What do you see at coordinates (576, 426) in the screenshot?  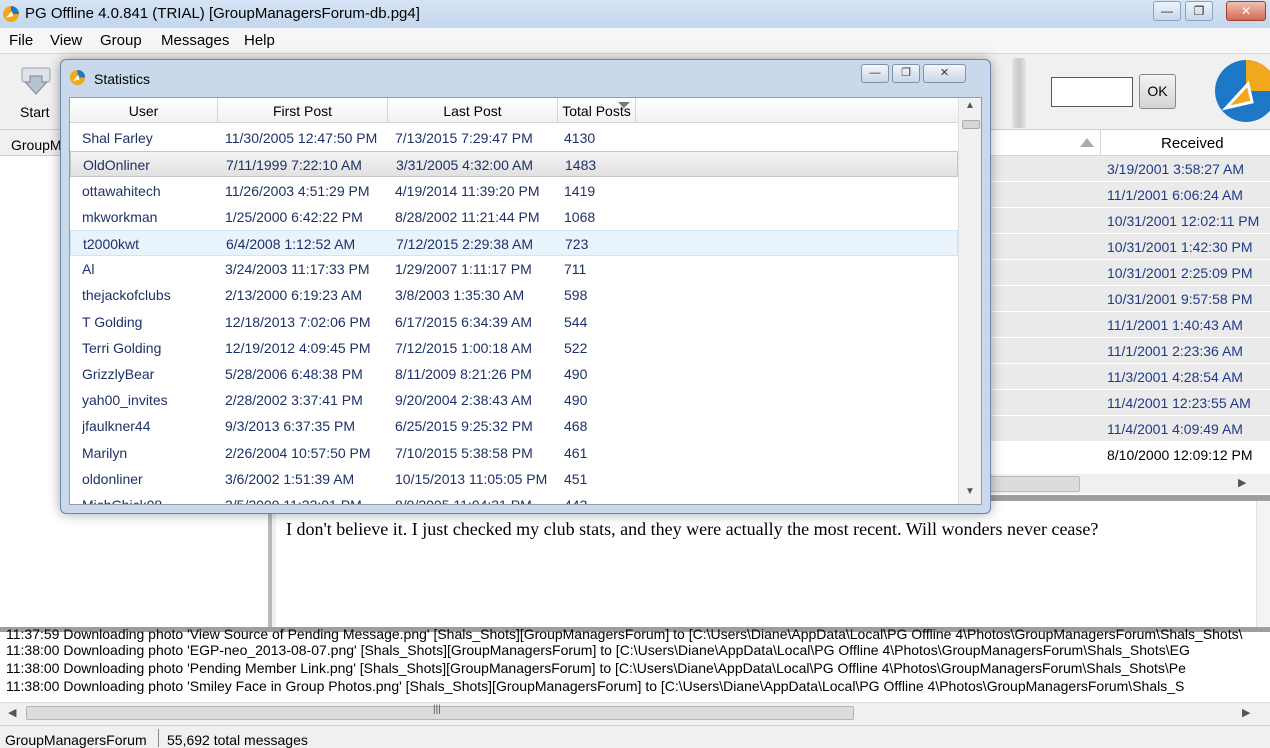 I see `cell-total-posts: 468` at bounding box center [576, 426].